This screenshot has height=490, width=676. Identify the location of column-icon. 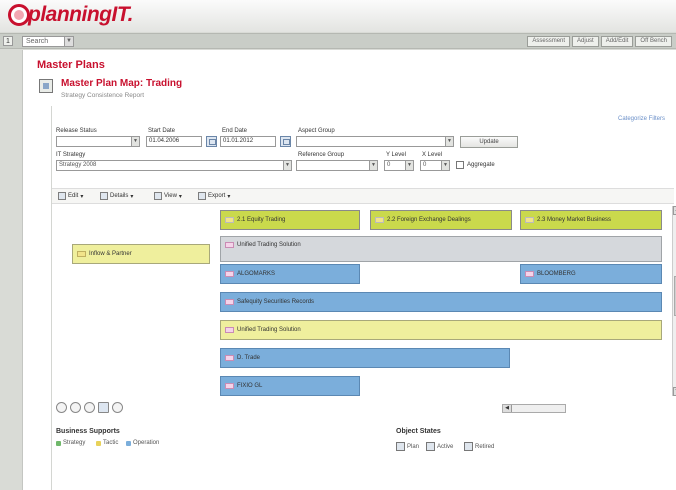
(529, 220).